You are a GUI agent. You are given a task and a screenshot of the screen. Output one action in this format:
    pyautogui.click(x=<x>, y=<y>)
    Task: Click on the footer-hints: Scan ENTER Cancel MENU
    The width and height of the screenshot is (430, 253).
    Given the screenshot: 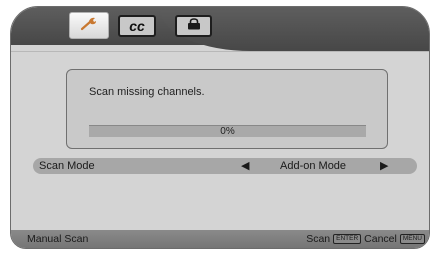 What is the action you would take?
    pyautogui.click(x=365, y=239)
    